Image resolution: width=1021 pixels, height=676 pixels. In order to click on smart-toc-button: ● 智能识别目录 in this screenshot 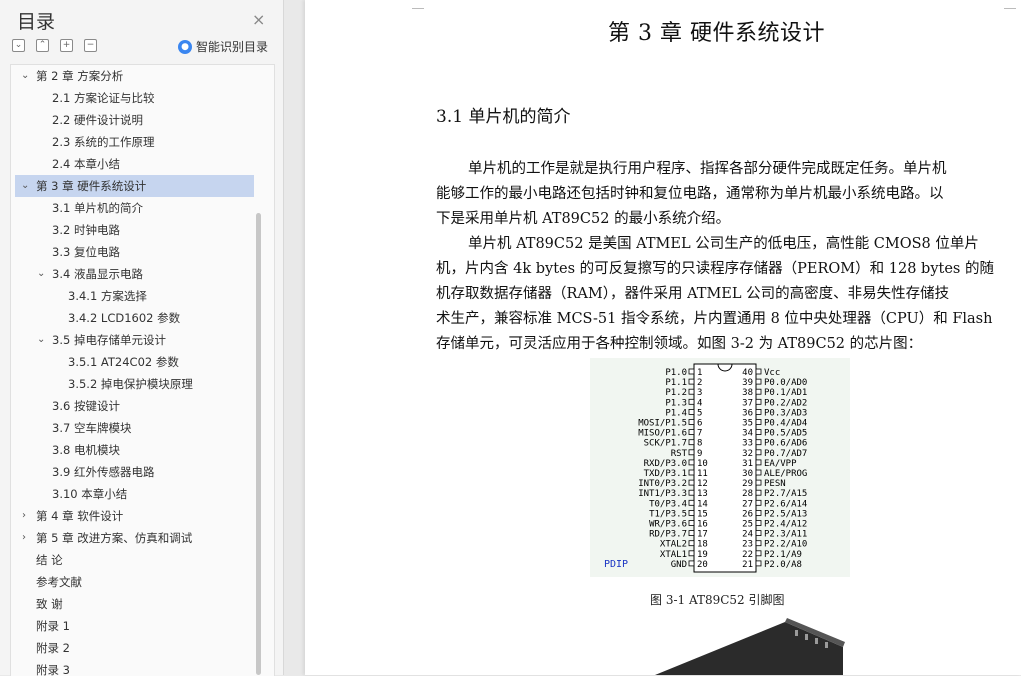, I will do `click(223, 46)`.